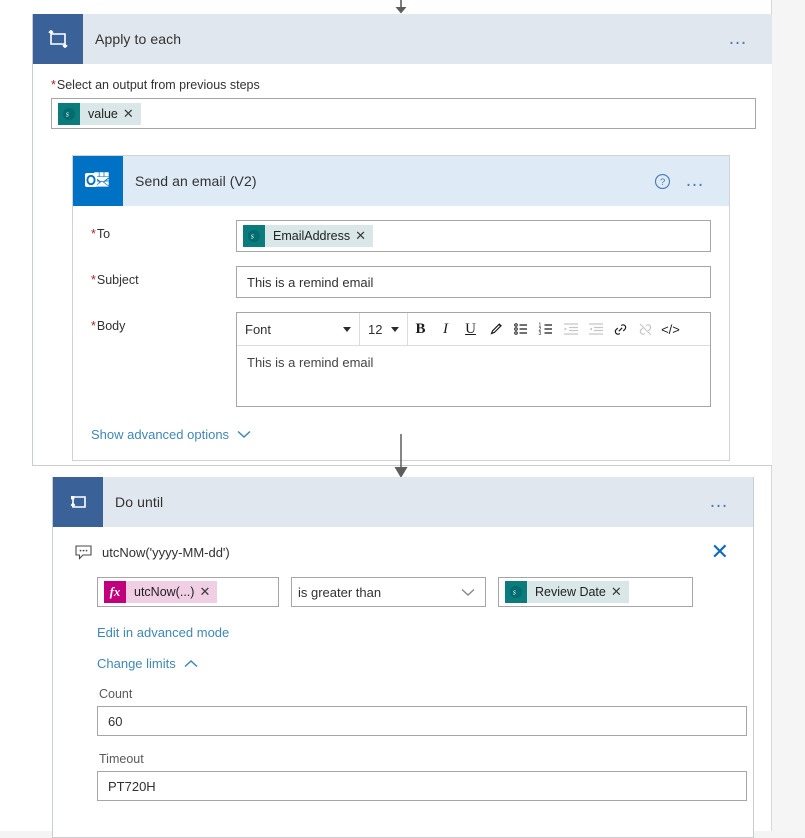 The height and width of the screenshot is (838, 805). I want to click on close-icon: ✕, so click(722, 552).